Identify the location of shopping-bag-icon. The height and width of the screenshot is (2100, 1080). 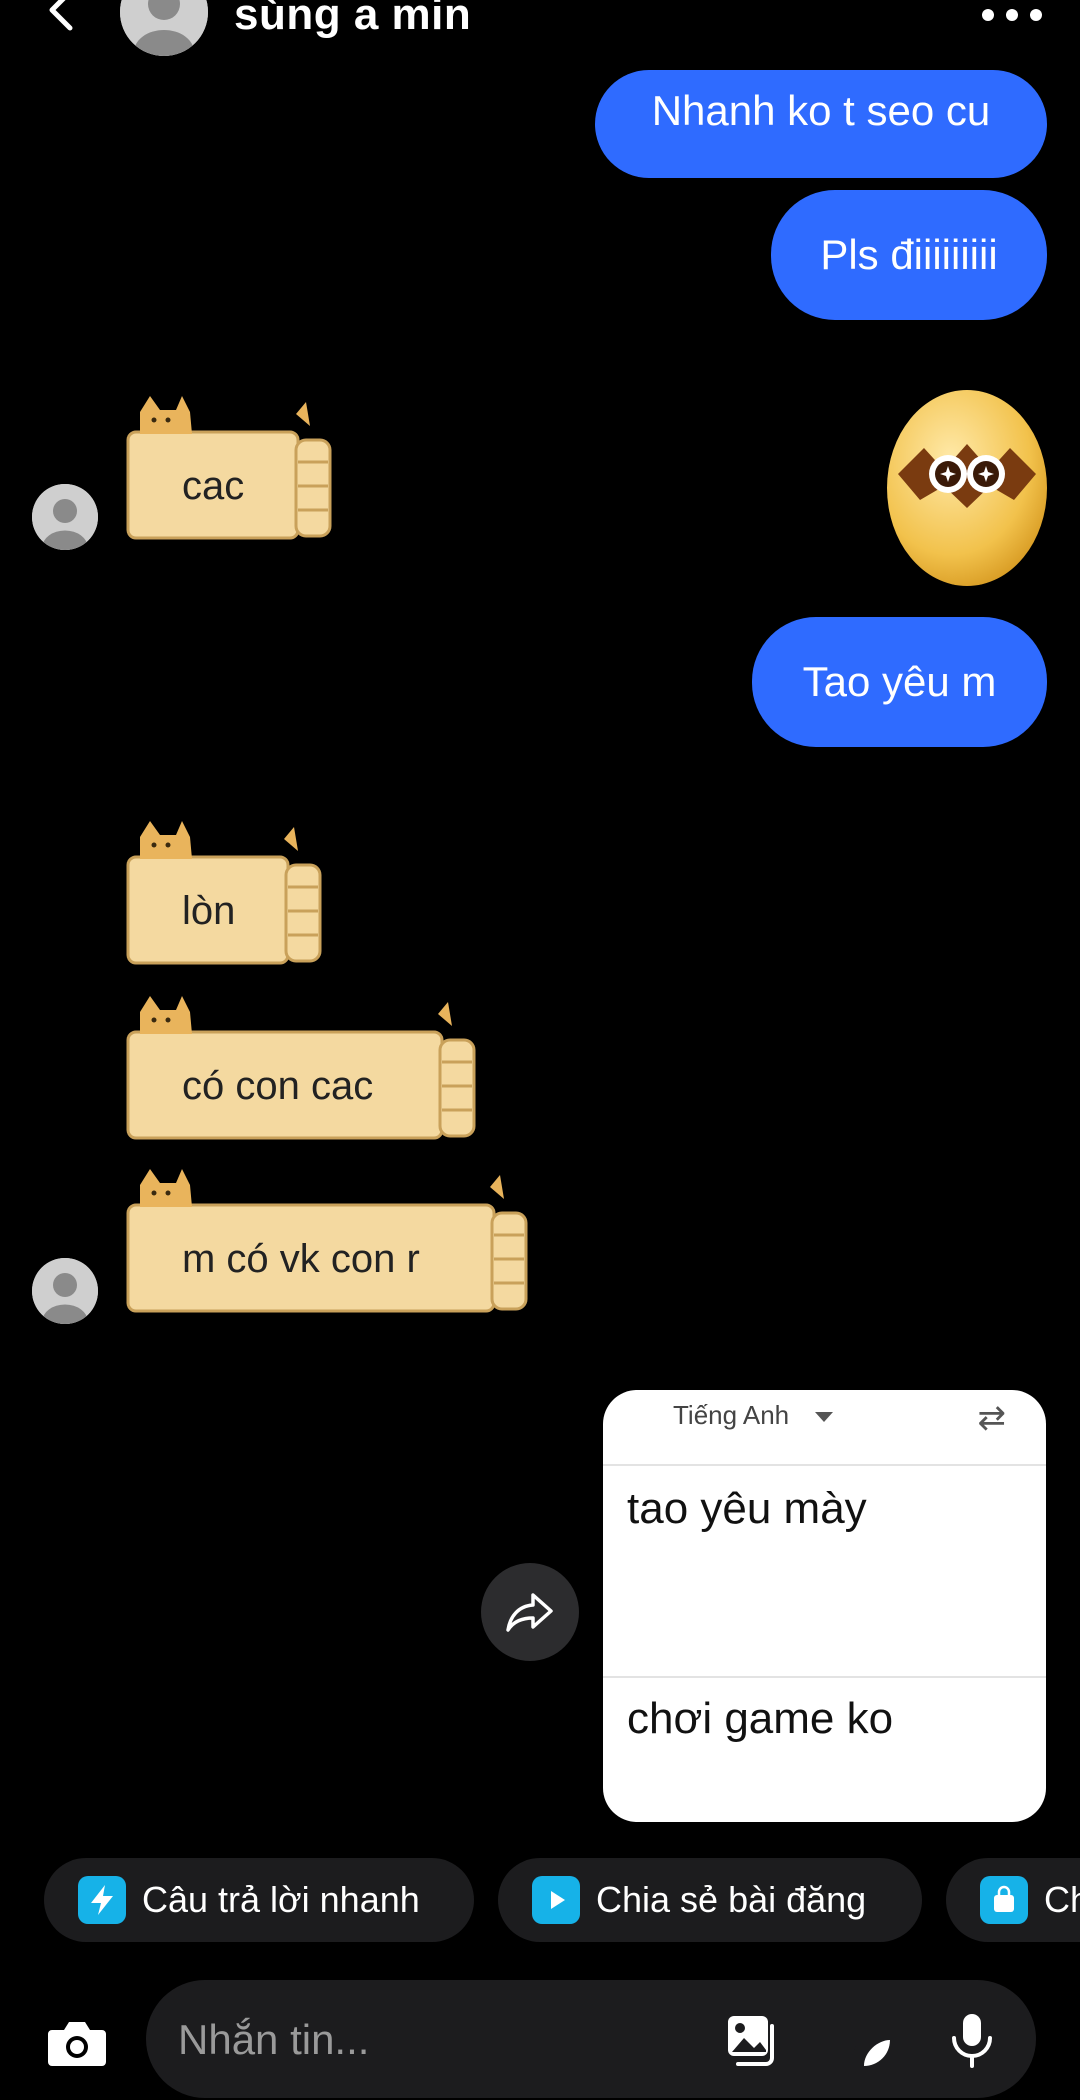
(1004, 1900).